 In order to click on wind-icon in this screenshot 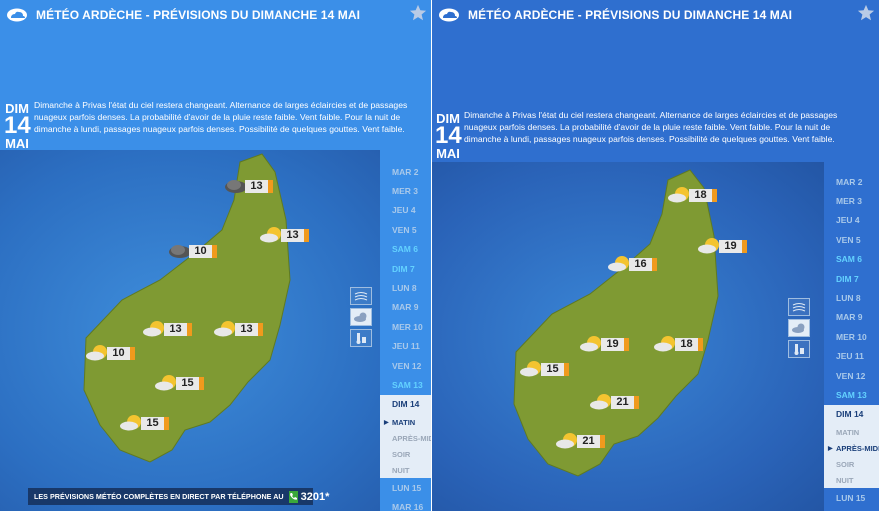, I will do `click(799, 307)`.